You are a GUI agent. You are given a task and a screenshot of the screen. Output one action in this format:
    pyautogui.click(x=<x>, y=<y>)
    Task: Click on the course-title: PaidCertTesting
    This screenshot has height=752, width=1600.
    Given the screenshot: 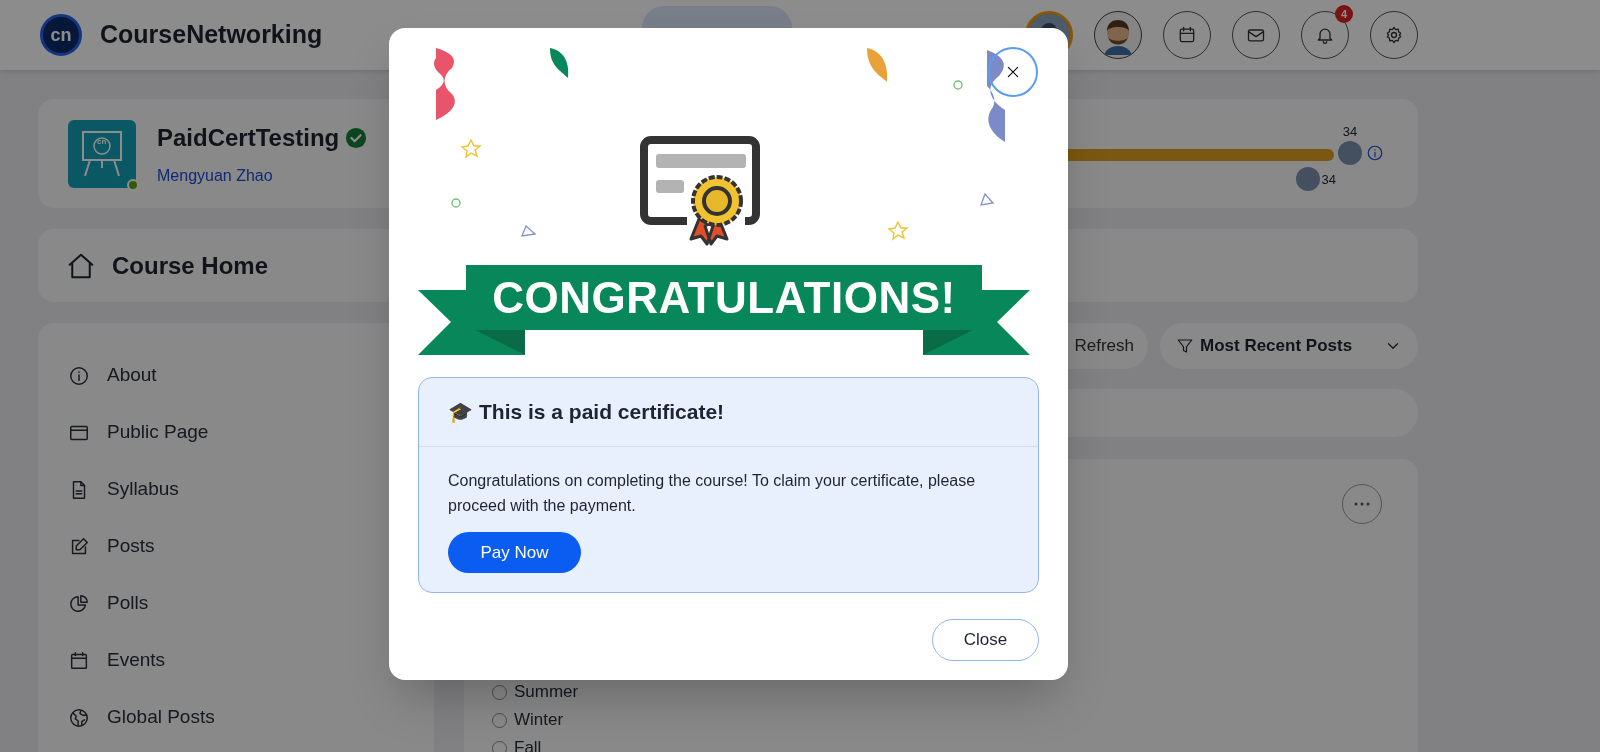 What is the action you would take?
    pyautogui.click(x=248, y=137)
    